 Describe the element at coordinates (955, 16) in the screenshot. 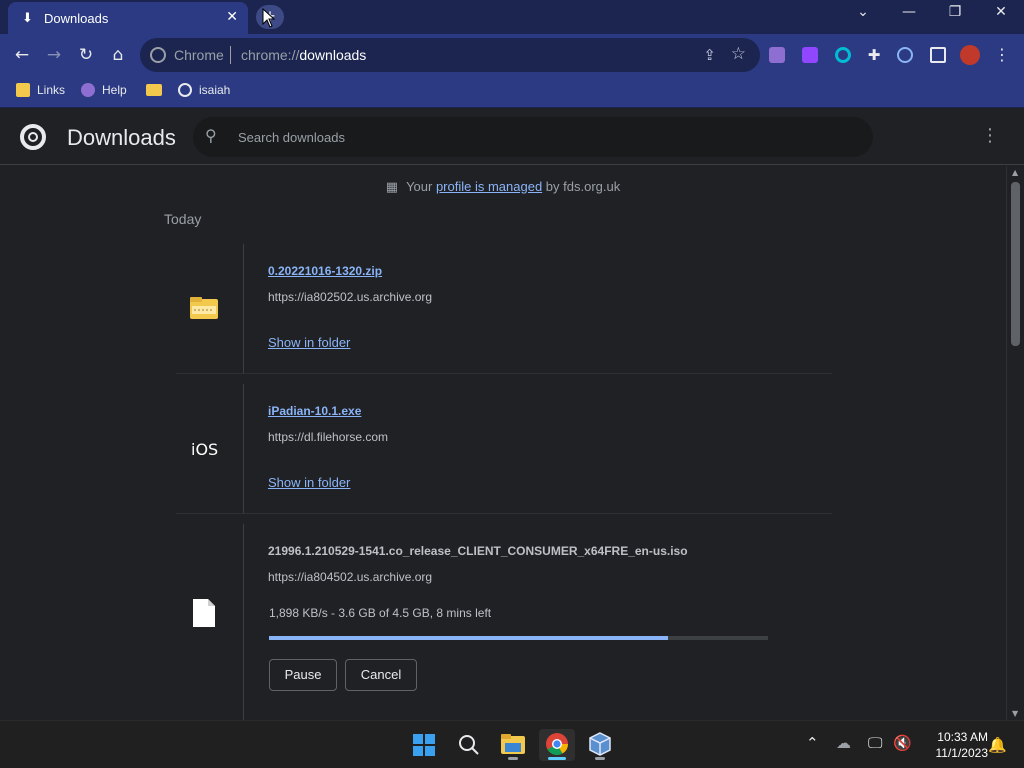

I see `restore-button: ❐` at that location.